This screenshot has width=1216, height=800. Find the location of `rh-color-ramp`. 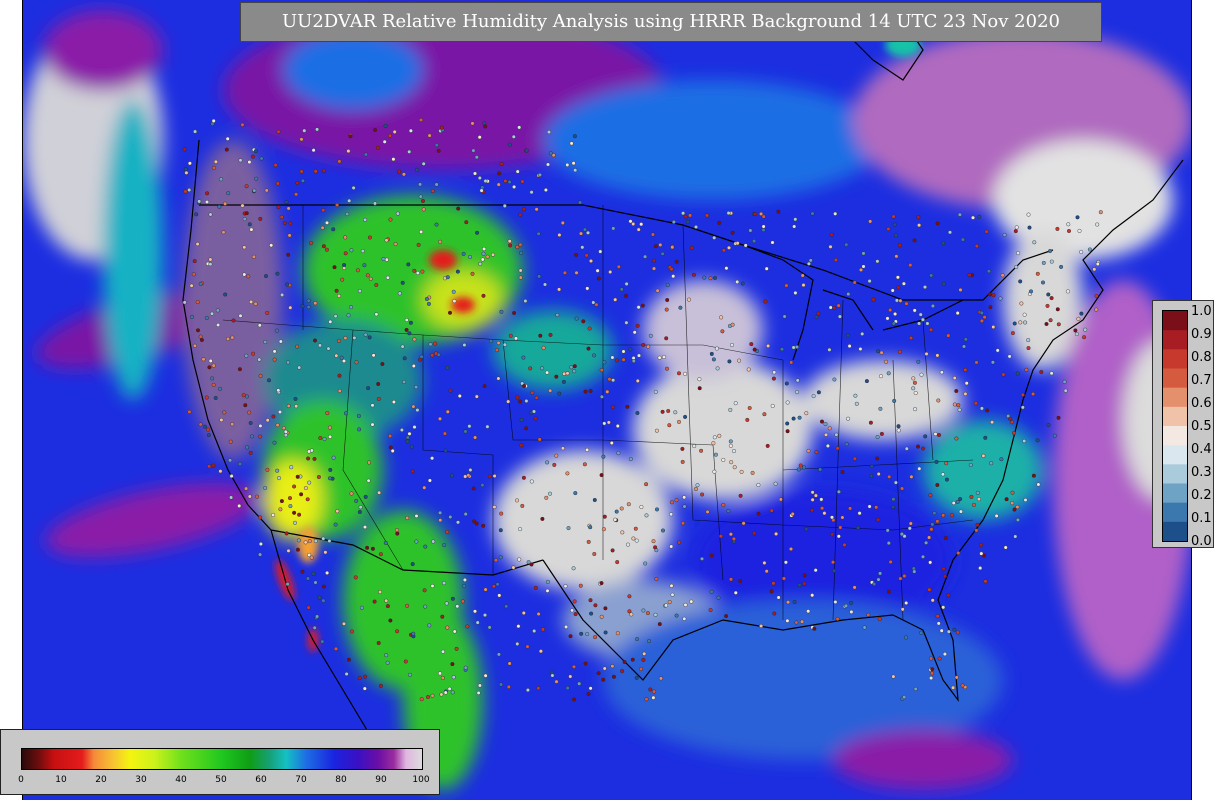

rh-color-ramp is located at coordinates (222, 759).